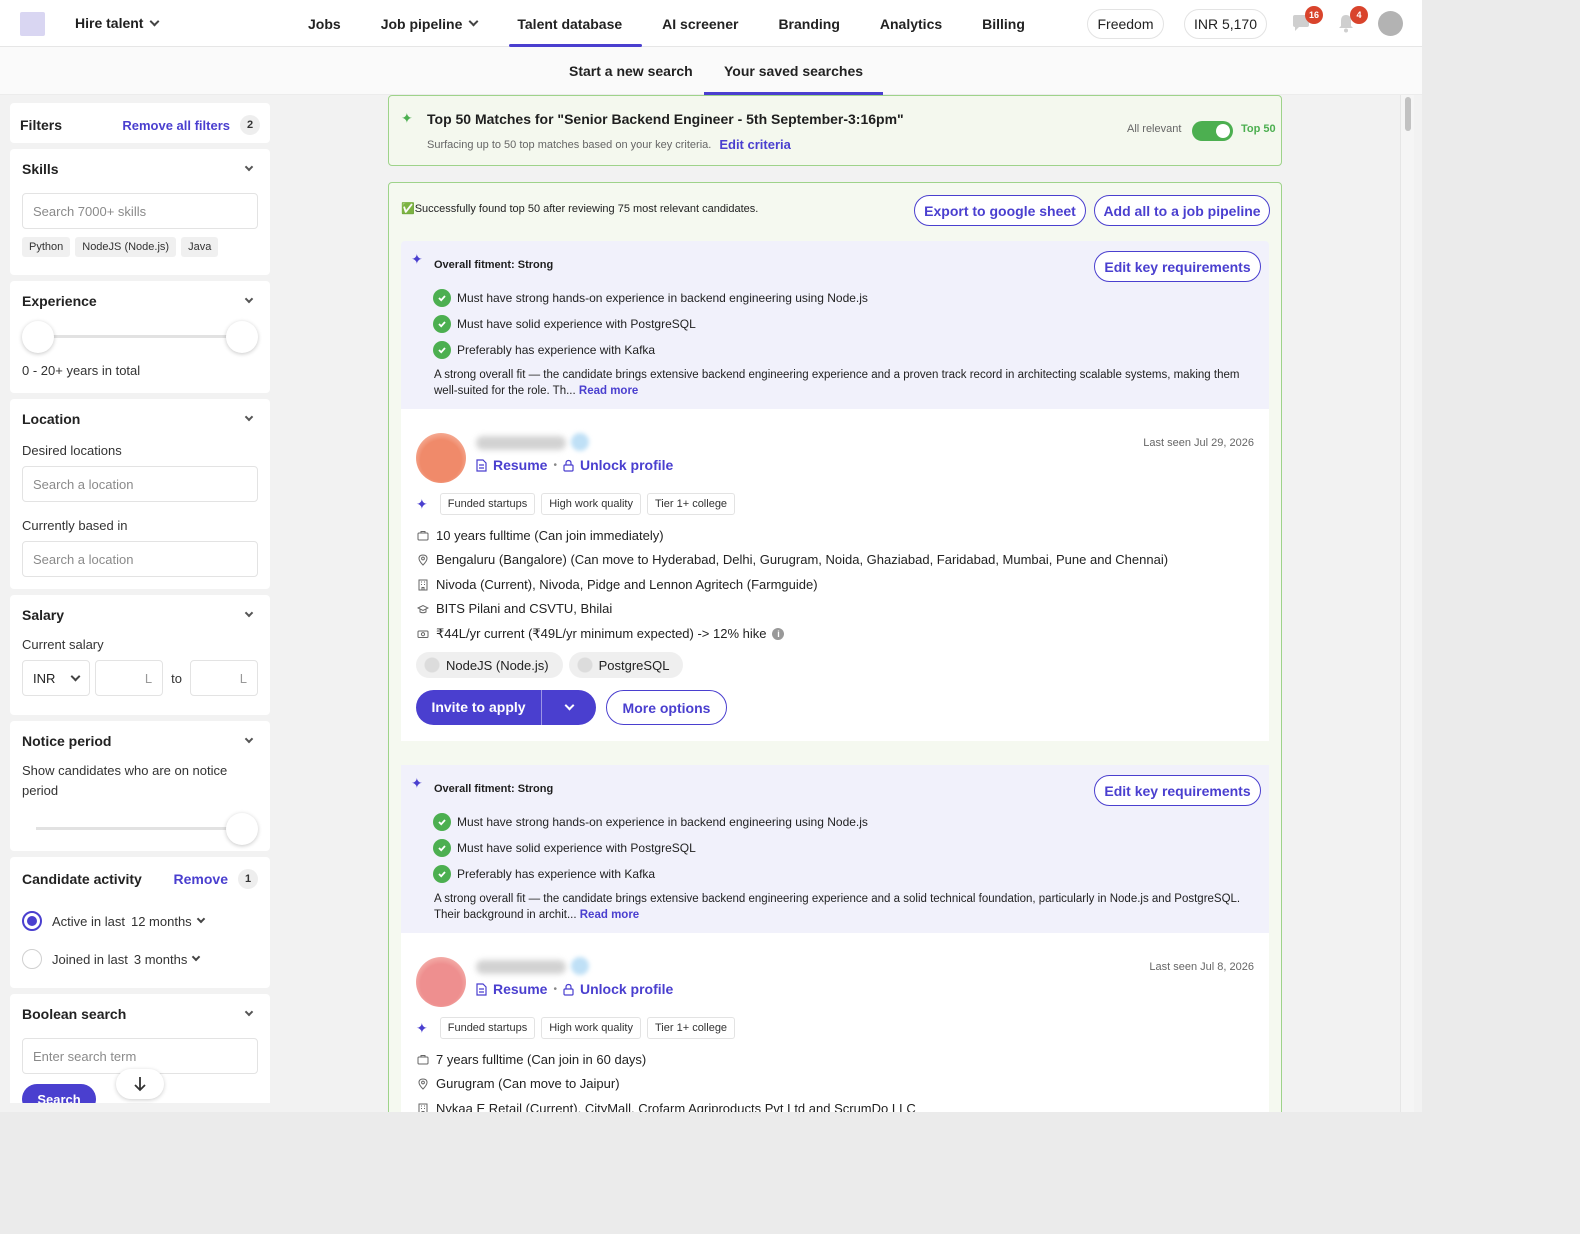  I want to click on nav-branding: Branding, so click(808, 23).